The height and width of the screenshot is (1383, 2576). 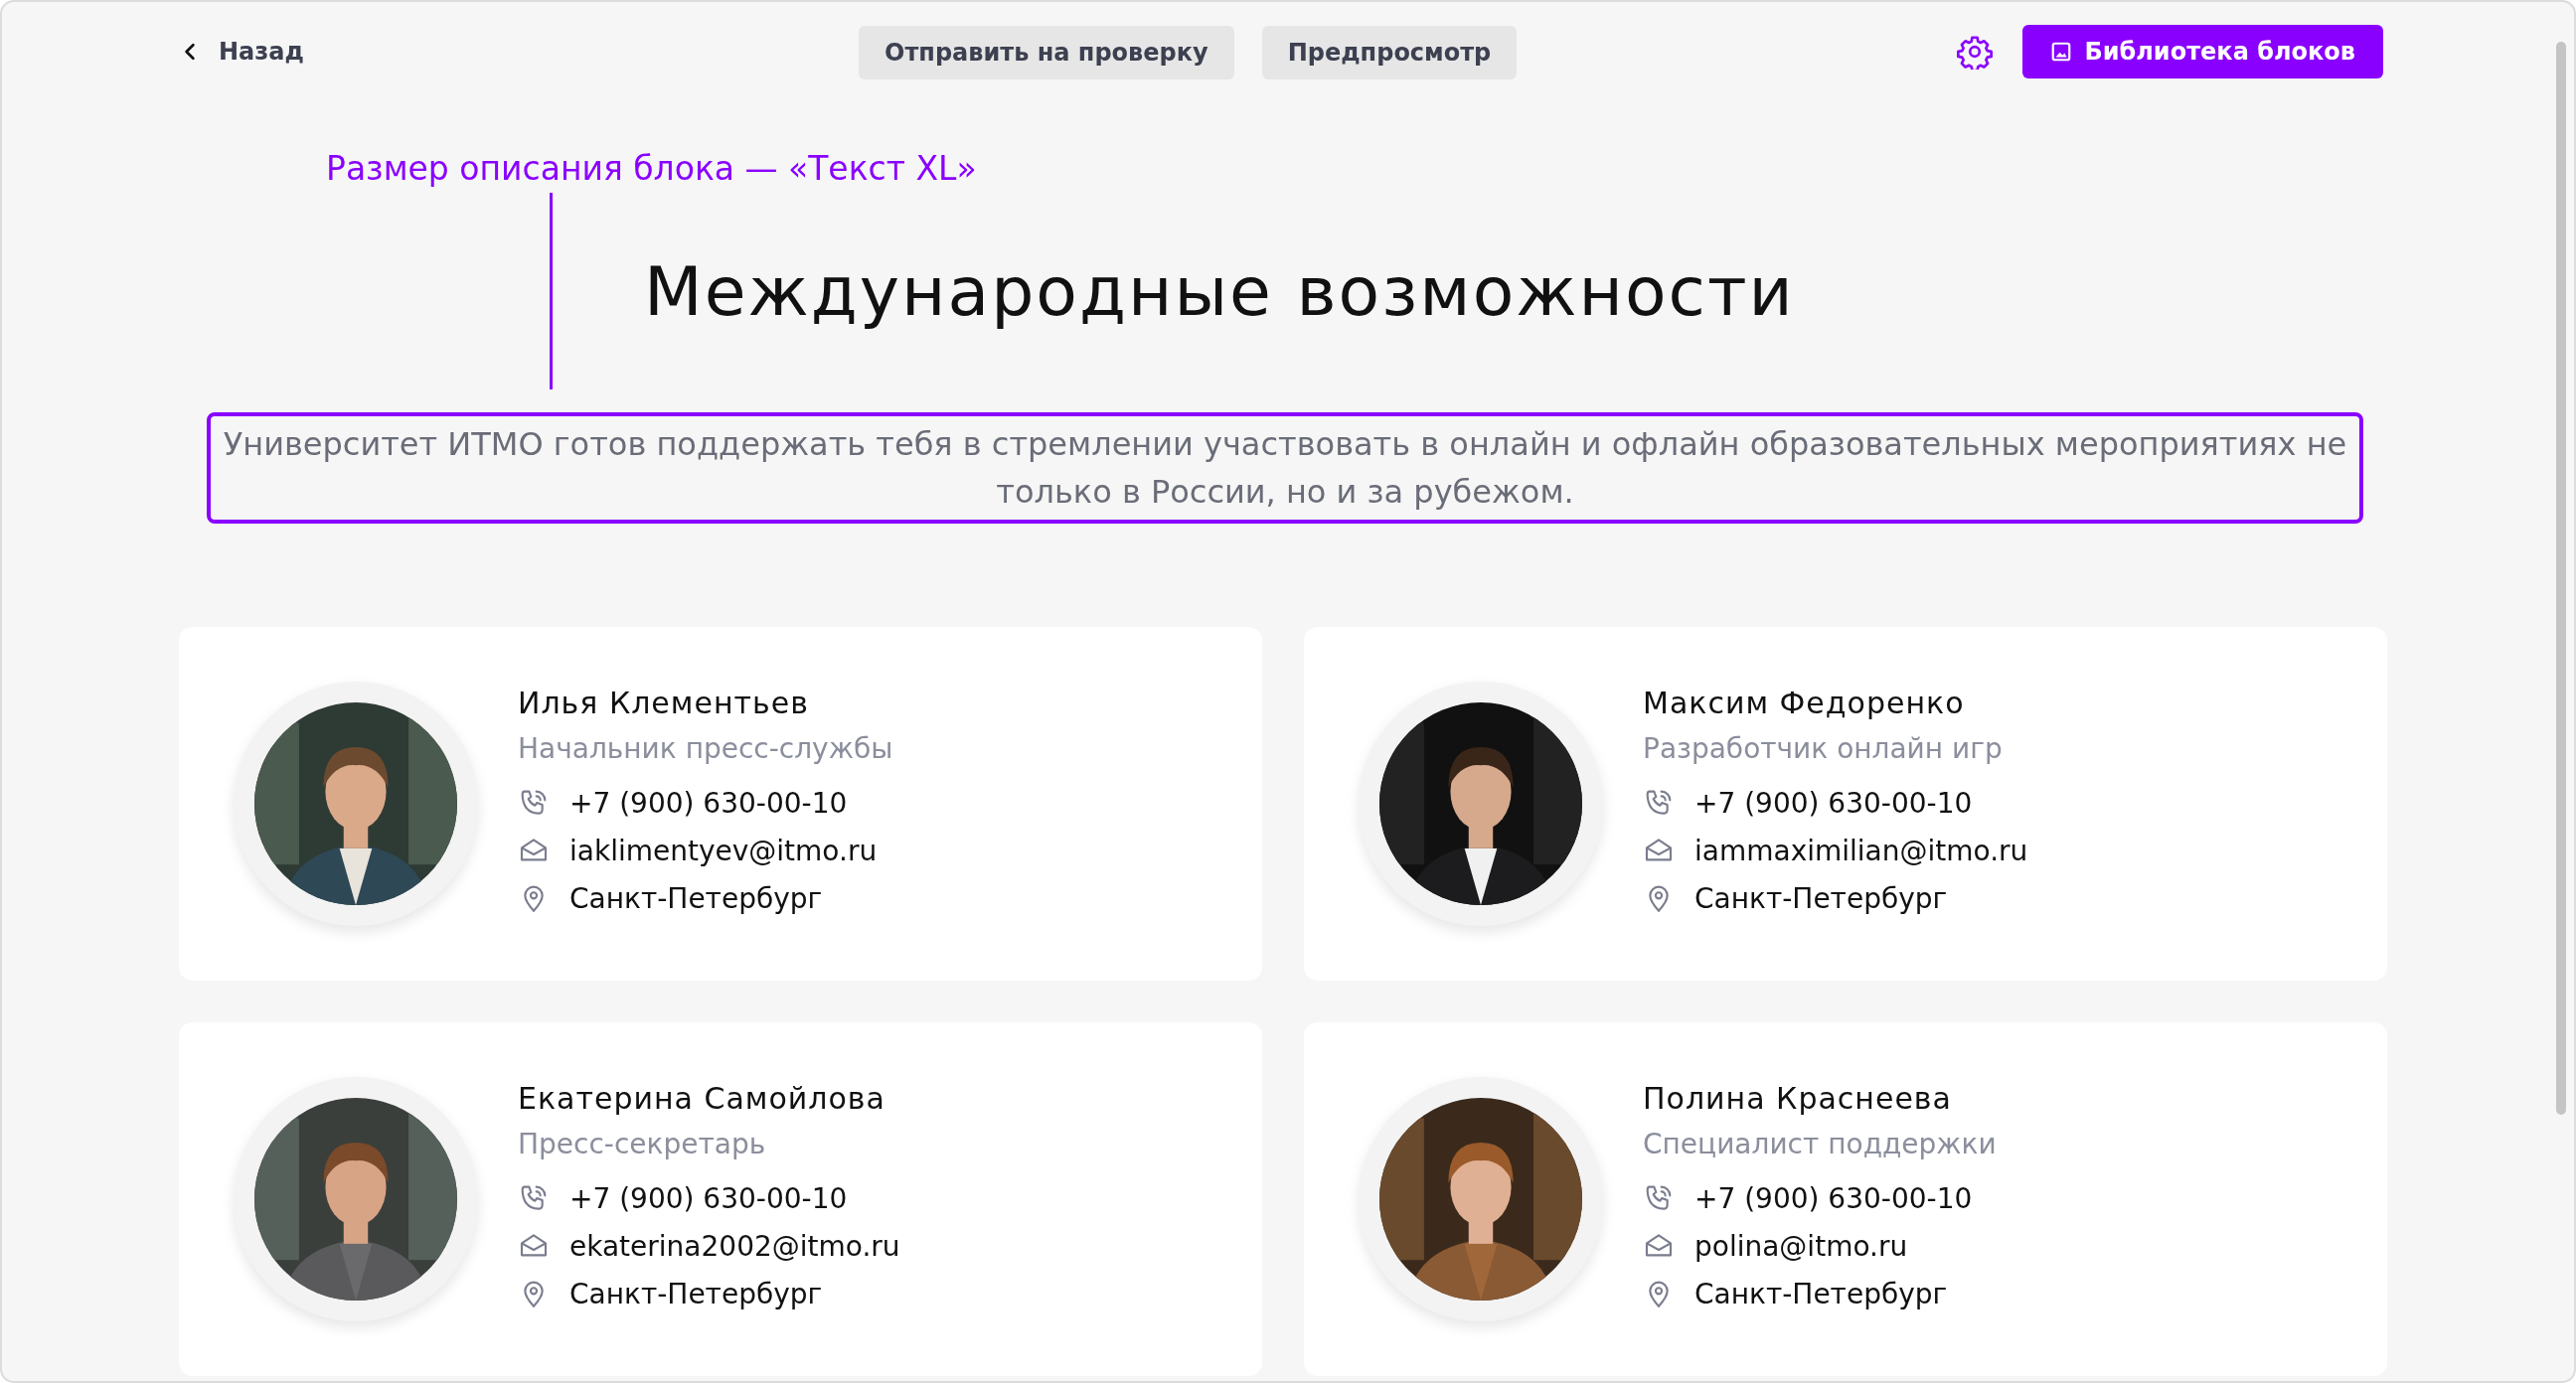 What do you see at coordinates (2561, 578) in the screenshot?
I see `scrollbar` at bounding box center [2561, 578].